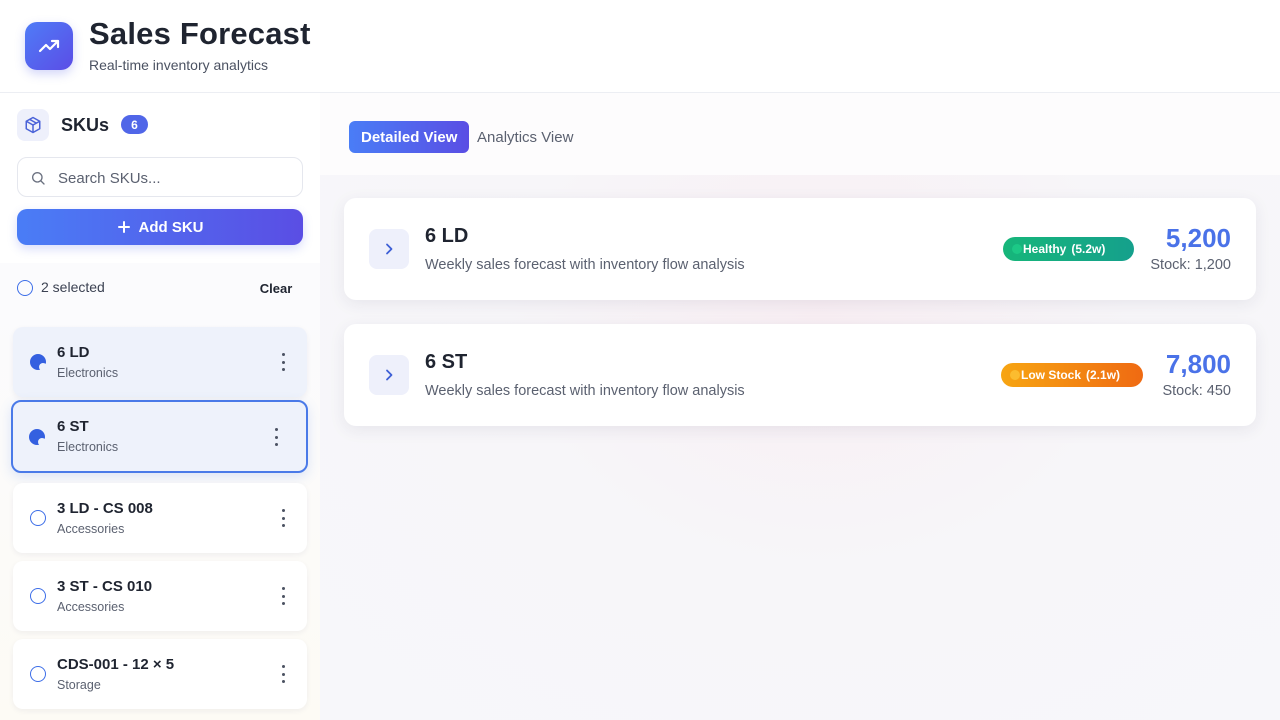 Image resolution: width=1280 pixels, height=720 pixels. Describe the element at coordinates (171, 227) in the screenshot. I see `add-sku-label: Add SKU` at that location.